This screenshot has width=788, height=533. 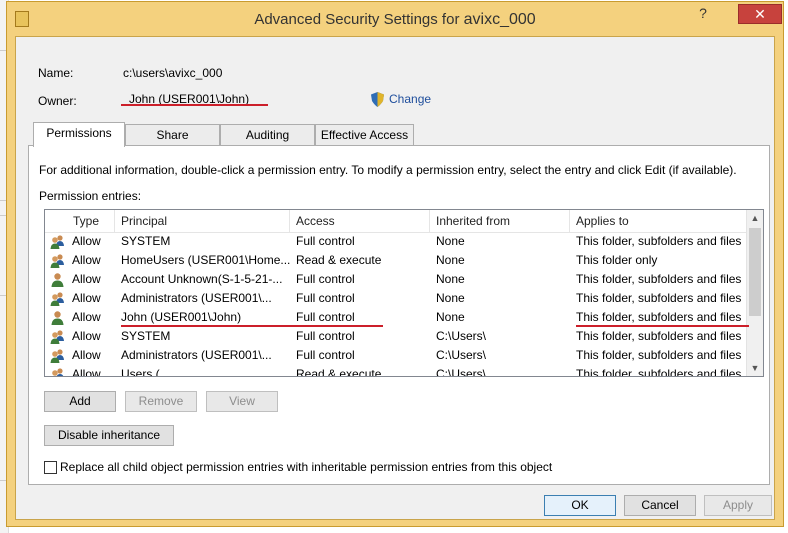 I want to click on annotation-underline-owner, so click(x=194, y=105).